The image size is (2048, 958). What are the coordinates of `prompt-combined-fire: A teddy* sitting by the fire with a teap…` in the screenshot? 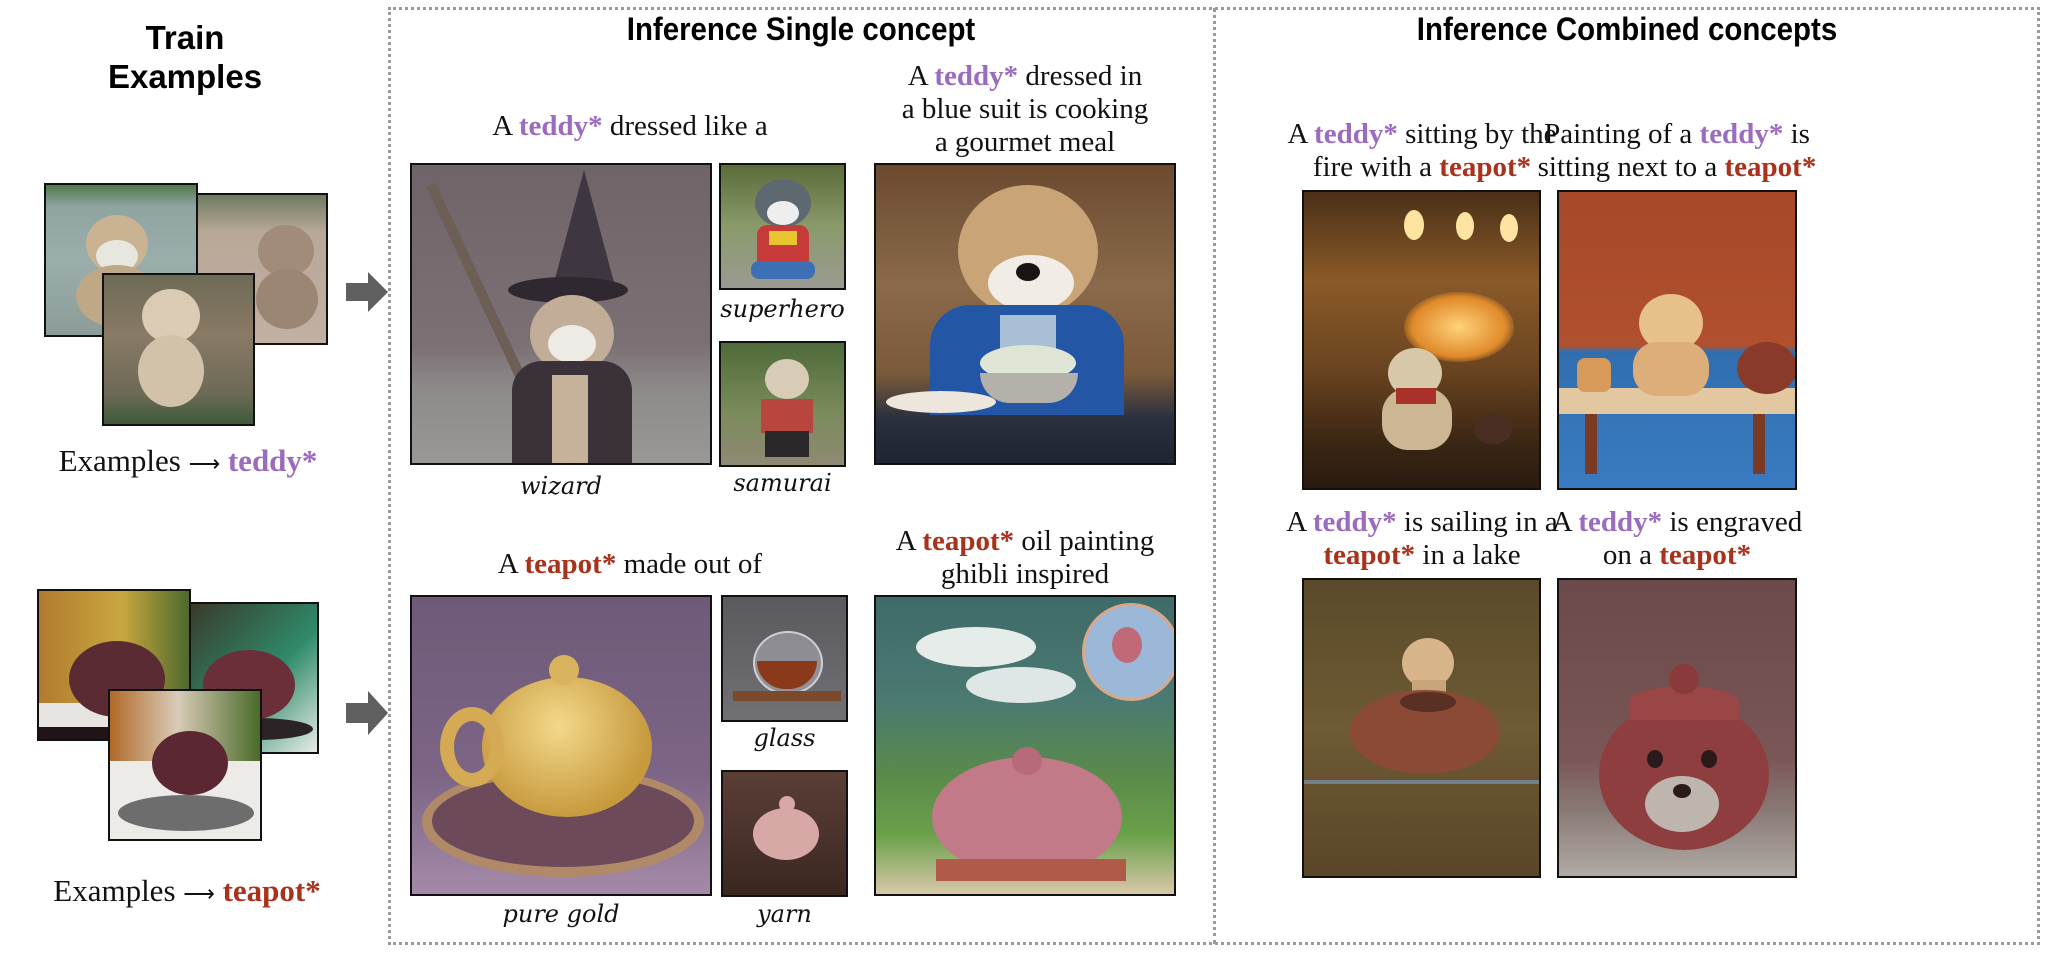 It's located at (1422, 151).